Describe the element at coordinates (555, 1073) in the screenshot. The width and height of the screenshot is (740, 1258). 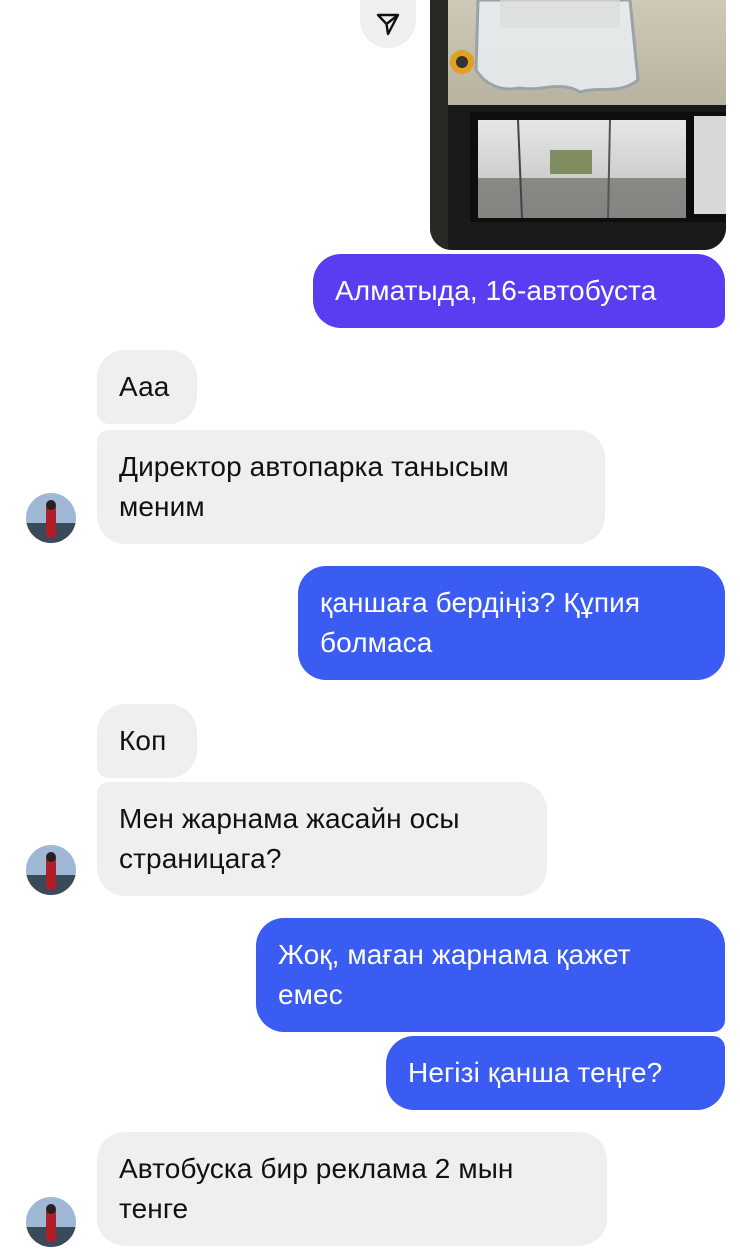
I see `message-outgoing: Негізі қанша теңге?` at that location.